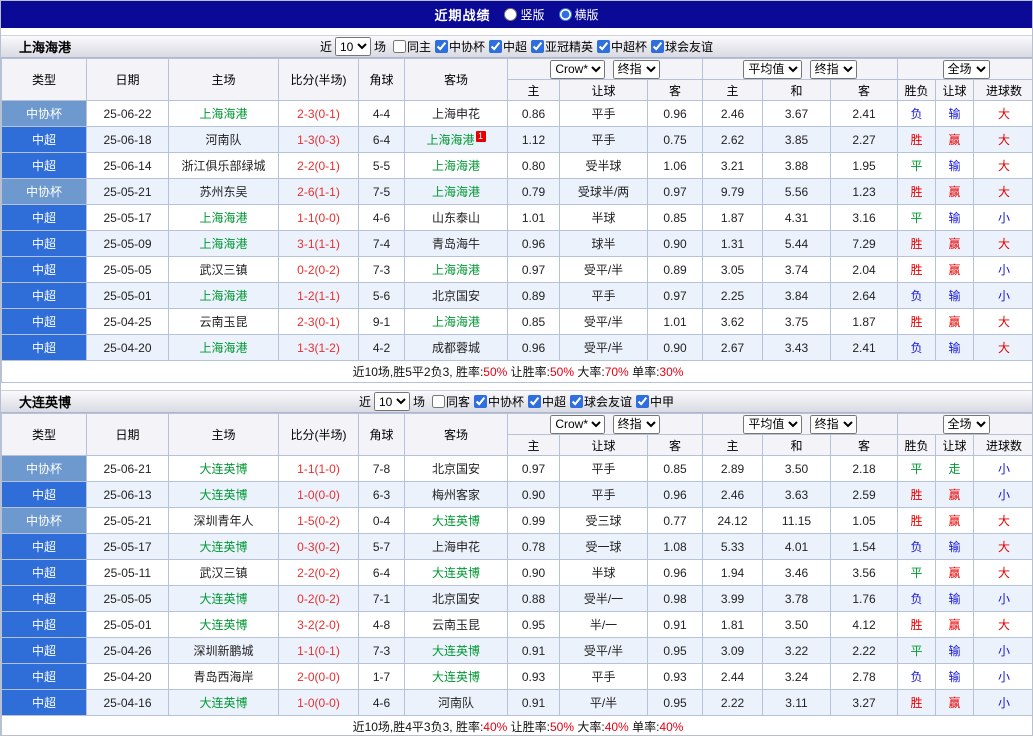 The height and width of the screenshot is (736, 1033). What do you see at coordinates (578, 14) in the screenshot?
I see `layout-radio-horizontal: 横版` at bounding box center [578, 14].